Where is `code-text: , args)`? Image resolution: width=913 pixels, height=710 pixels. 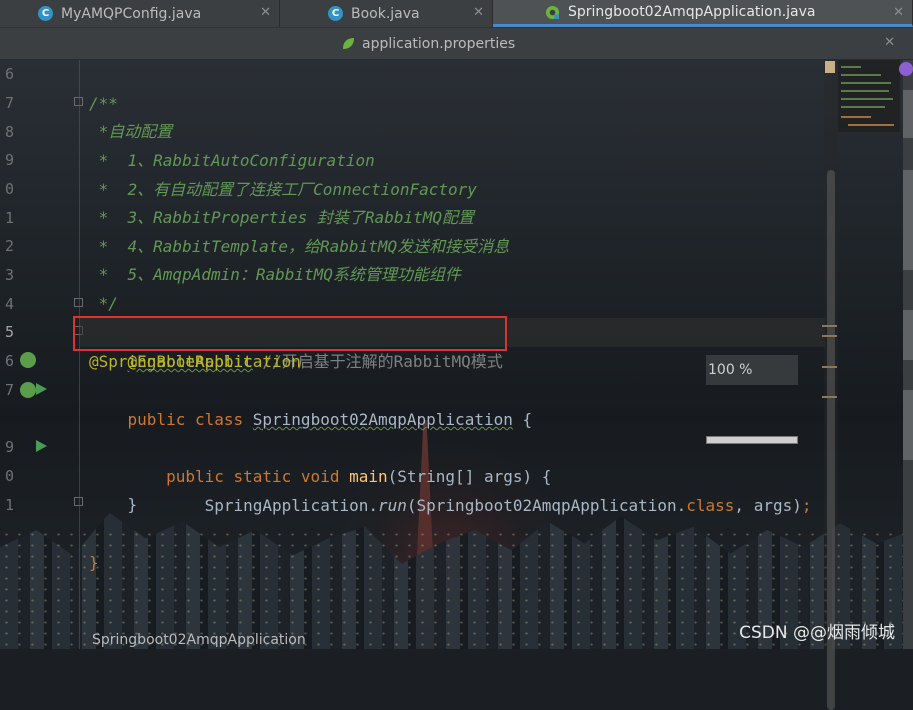
code-text: , args) is located at coordinates (768, 505).